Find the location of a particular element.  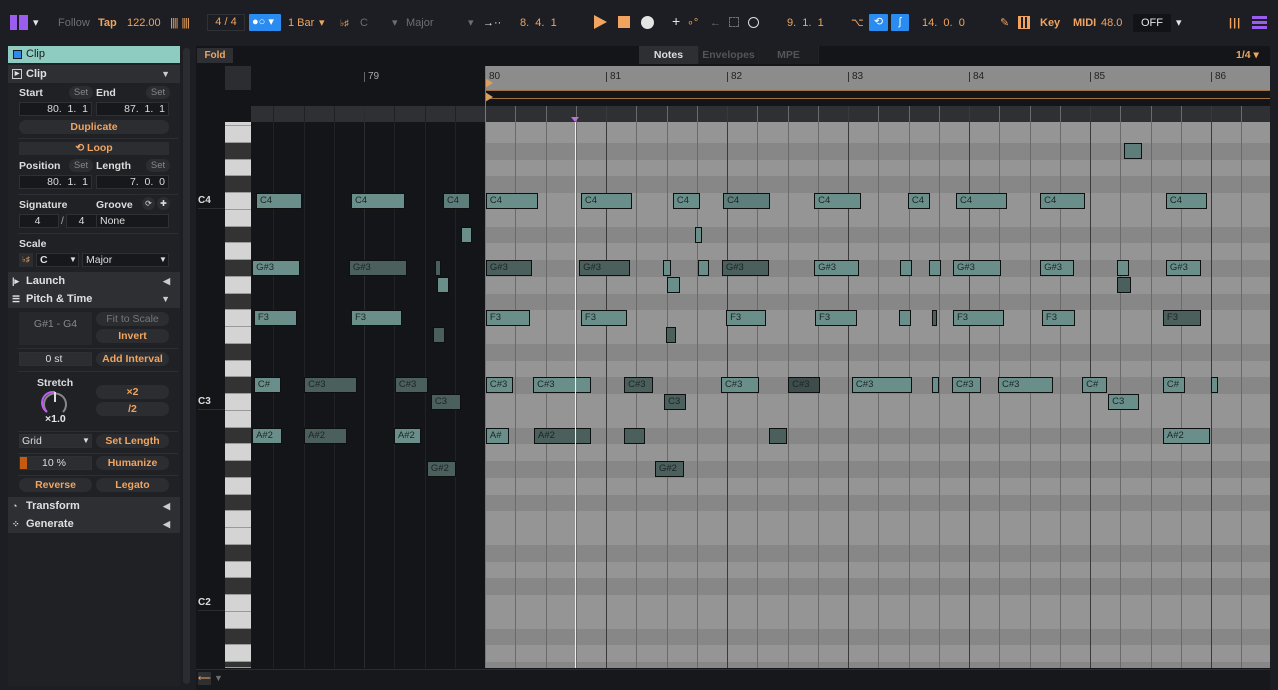

loop-length-field: 14. 0. 0 is located at coordinates (943, 23).